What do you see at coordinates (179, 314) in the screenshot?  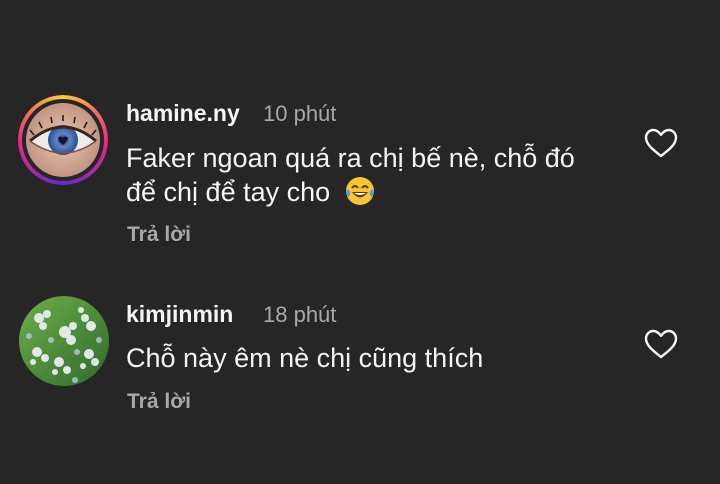 I see `comment-username: kimjinmin` at bounding box center [179, 314].